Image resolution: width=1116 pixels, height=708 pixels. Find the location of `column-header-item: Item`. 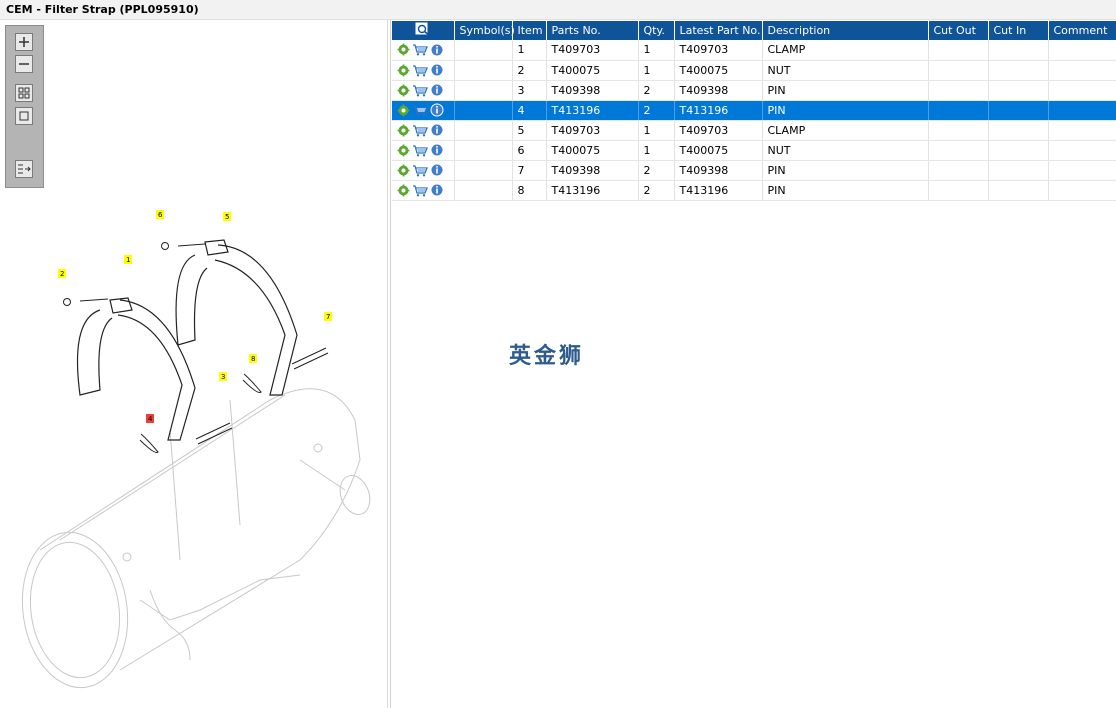

column-header-item: Item is located at coordinates (529, 30).